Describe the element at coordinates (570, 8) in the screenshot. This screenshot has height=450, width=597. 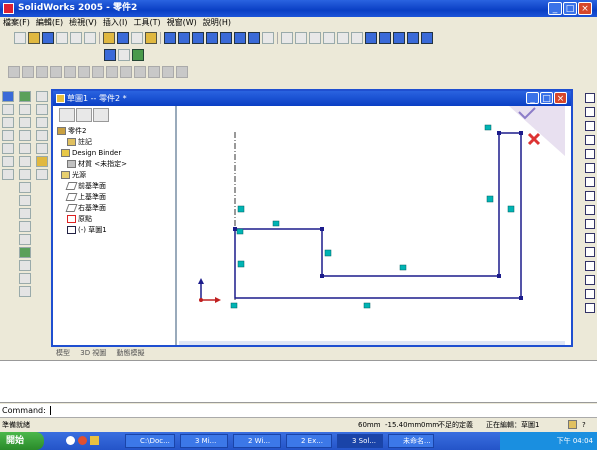
I see `restore-button: □` at that location.